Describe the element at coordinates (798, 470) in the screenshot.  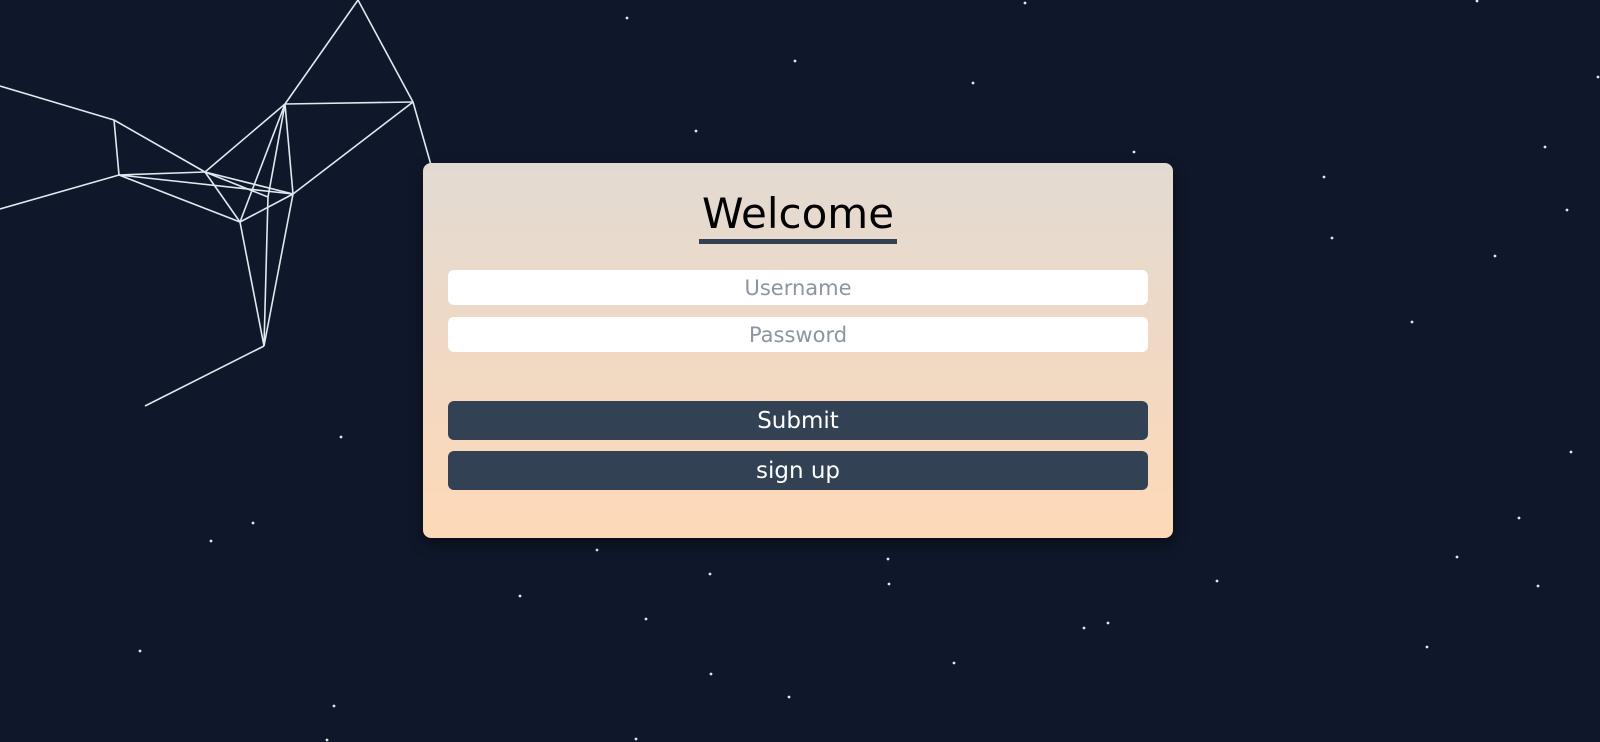
I see `sign-up-button: sign up` at that location.